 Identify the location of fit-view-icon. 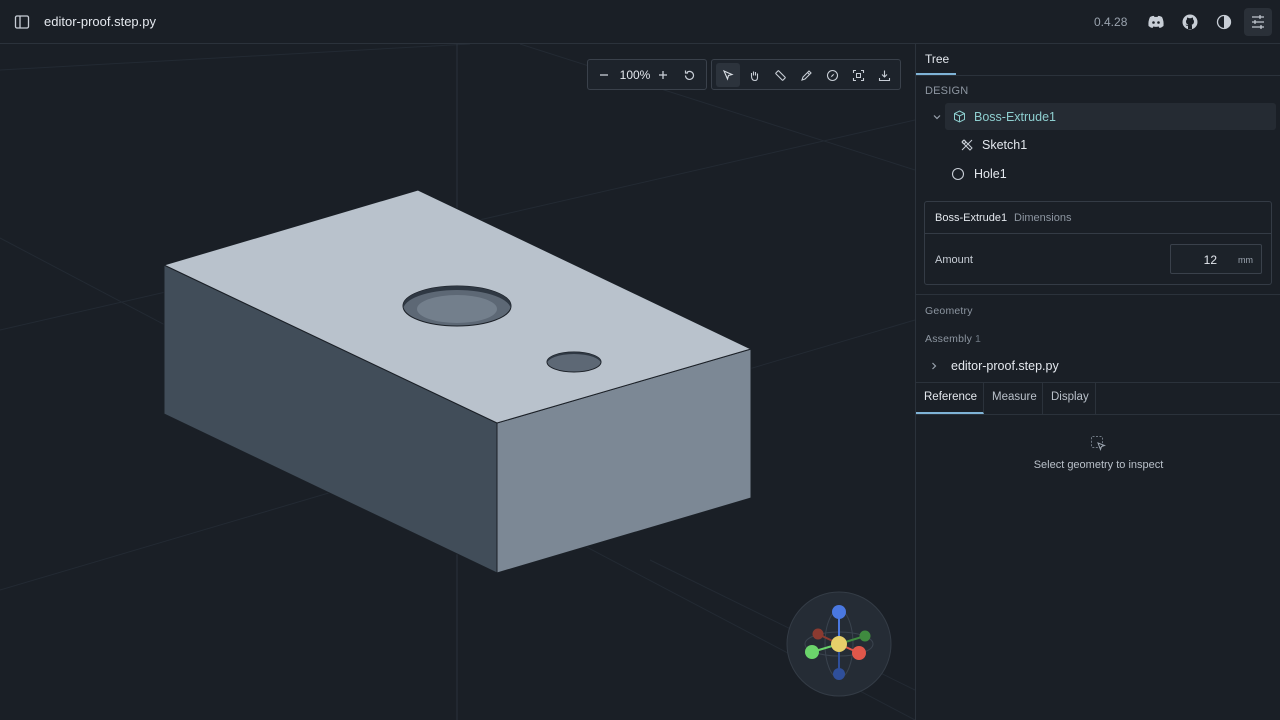
(858, 75).